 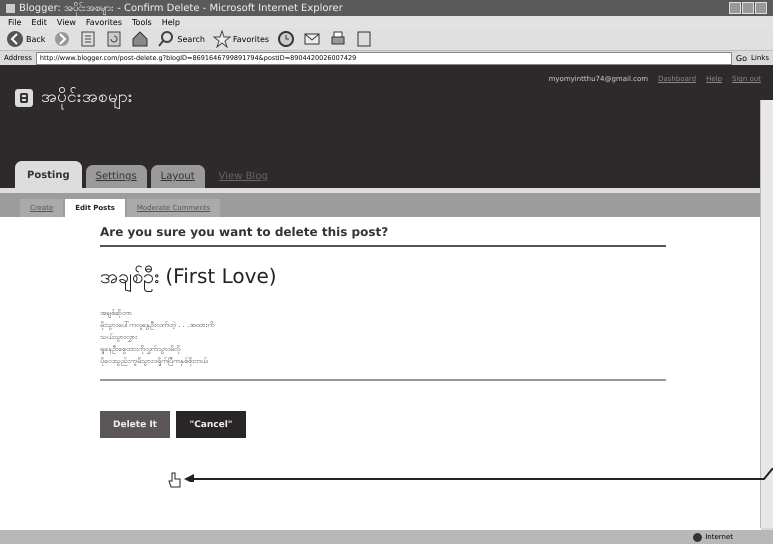 I want to click on refresh-icon, so click(x=114, y=39).